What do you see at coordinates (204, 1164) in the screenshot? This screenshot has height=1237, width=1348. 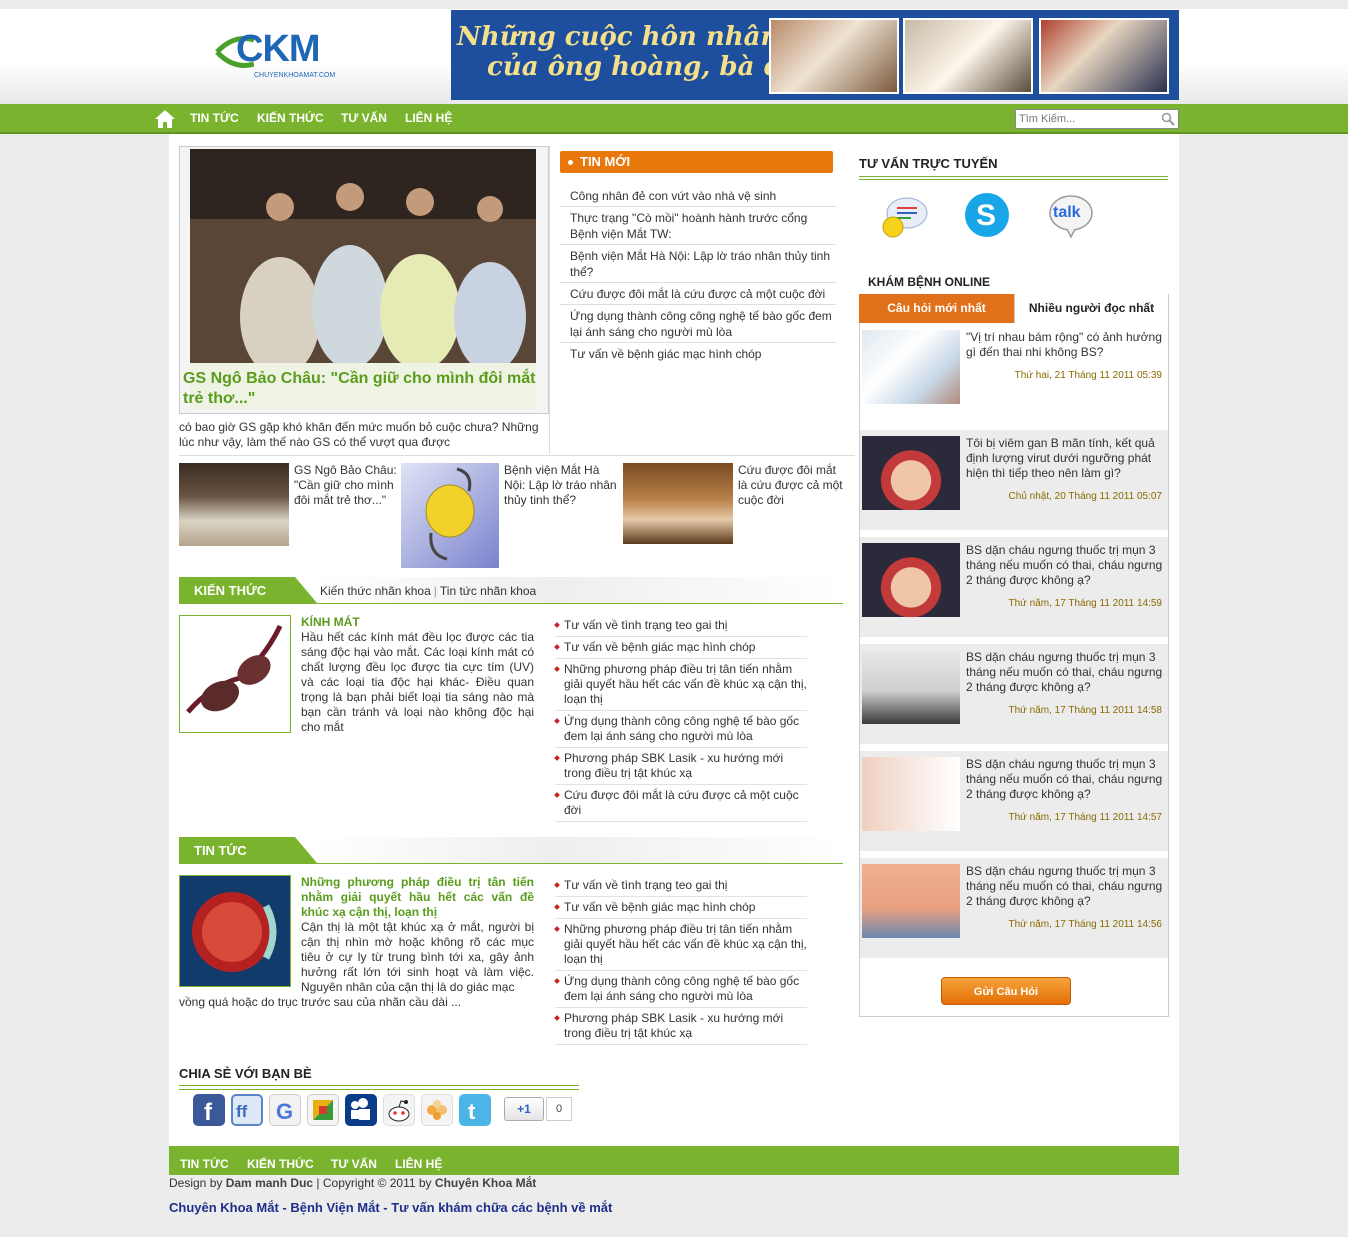 I see `footer-nav-tin-tuc: TIN TỨC` at bounding box center [204, 1164].